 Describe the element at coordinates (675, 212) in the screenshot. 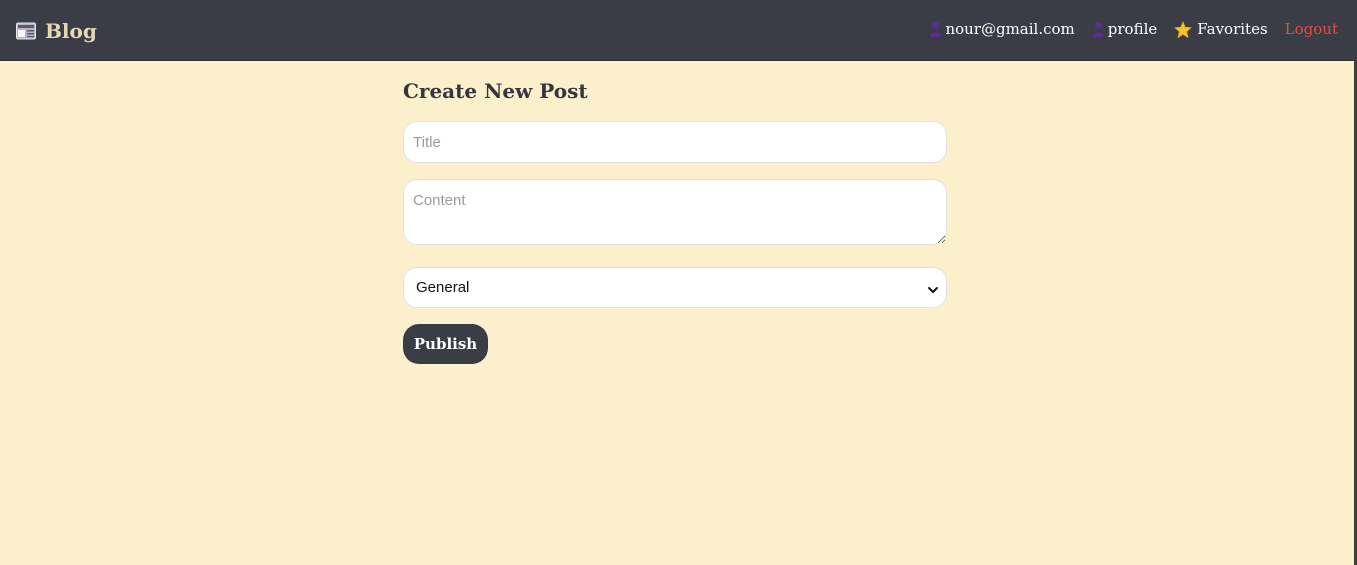

I see `content-textarea` at that location.